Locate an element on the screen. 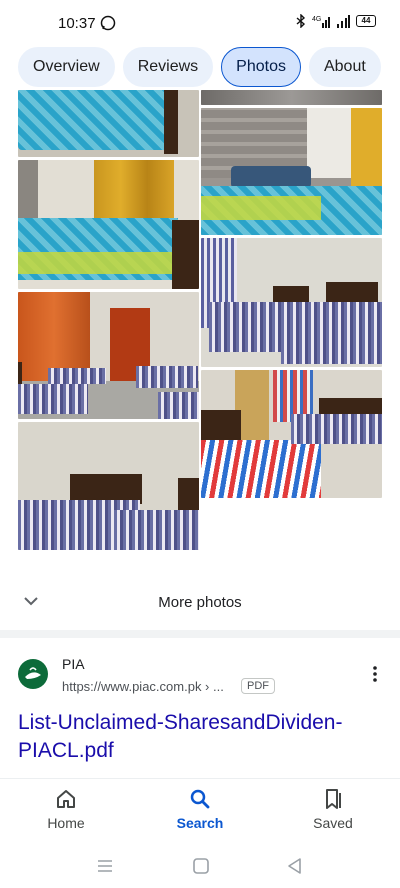  pia-logo is located at coordinates (33, 674).